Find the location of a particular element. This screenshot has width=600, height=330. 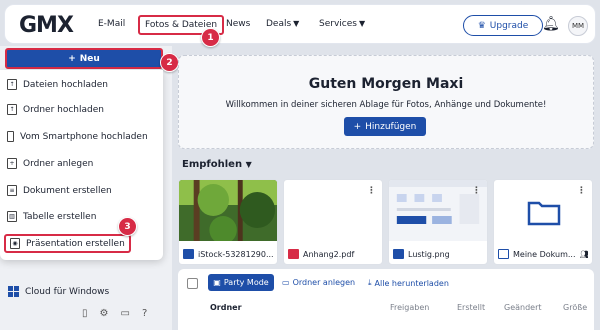

menu-item-new-folder: + Ordner anlegen is located at coordinates (50, 163).